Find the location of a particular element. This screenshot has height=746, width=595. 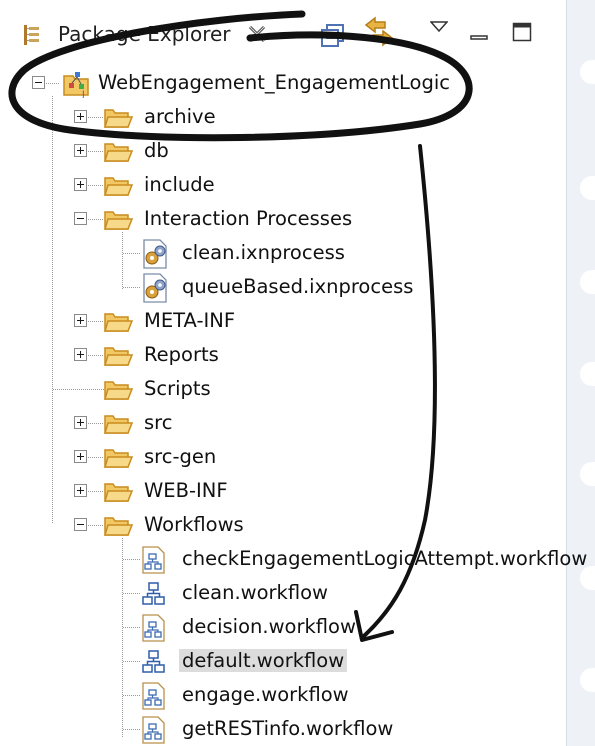

tree-row-getrestinfo-workflow: getRESTinfo.workflow is located at coordinates (283, 730).